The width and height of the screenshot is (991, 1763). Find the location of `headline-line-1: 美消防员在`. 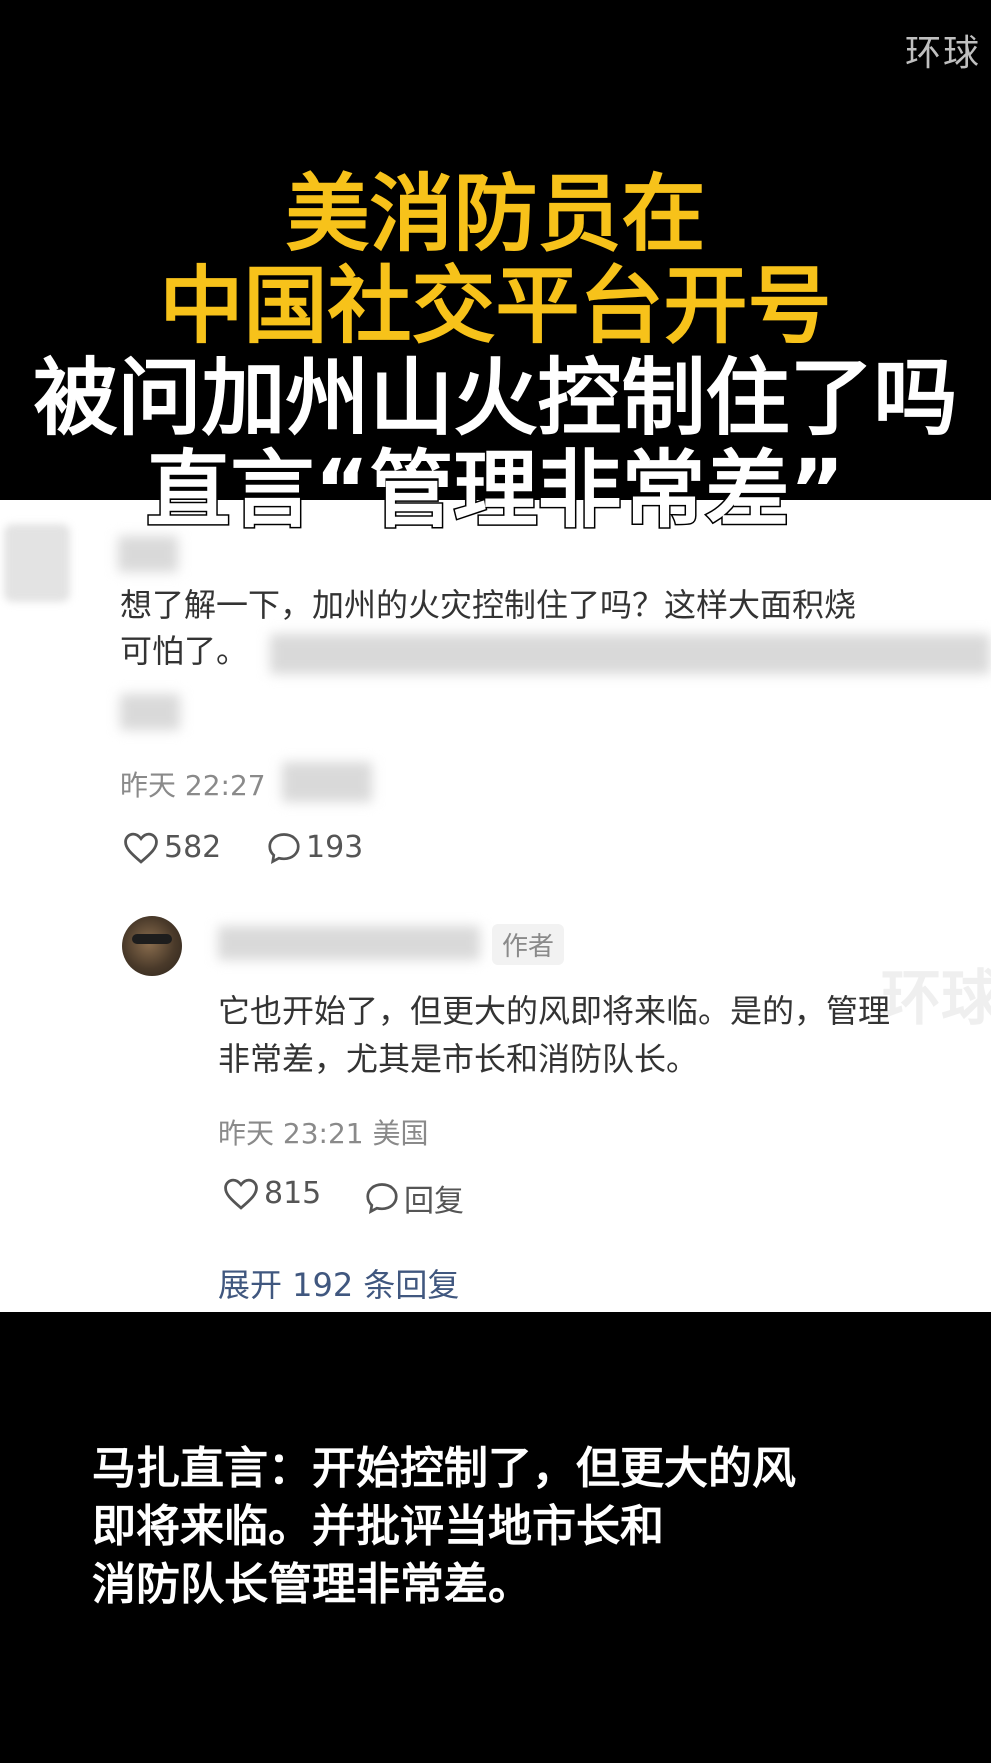

headline-line-1: 美消防员在 is located at coordinates (495, 214).